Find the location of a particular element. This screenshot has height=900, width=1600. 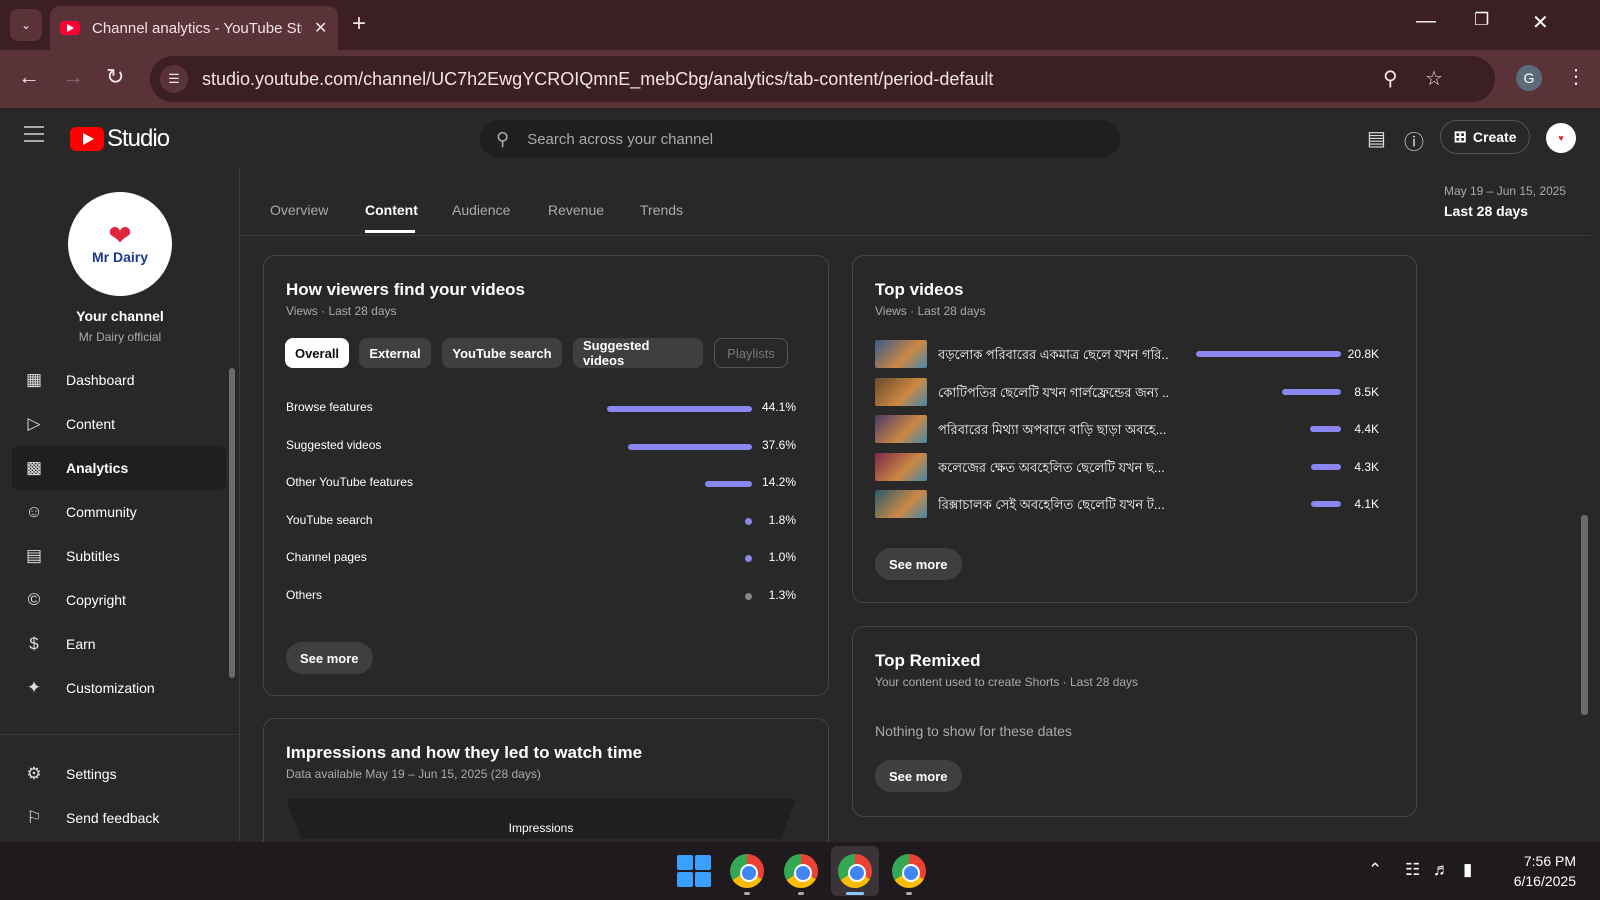

sidebar-item-label: Customization is located at coordinates (110, 688).